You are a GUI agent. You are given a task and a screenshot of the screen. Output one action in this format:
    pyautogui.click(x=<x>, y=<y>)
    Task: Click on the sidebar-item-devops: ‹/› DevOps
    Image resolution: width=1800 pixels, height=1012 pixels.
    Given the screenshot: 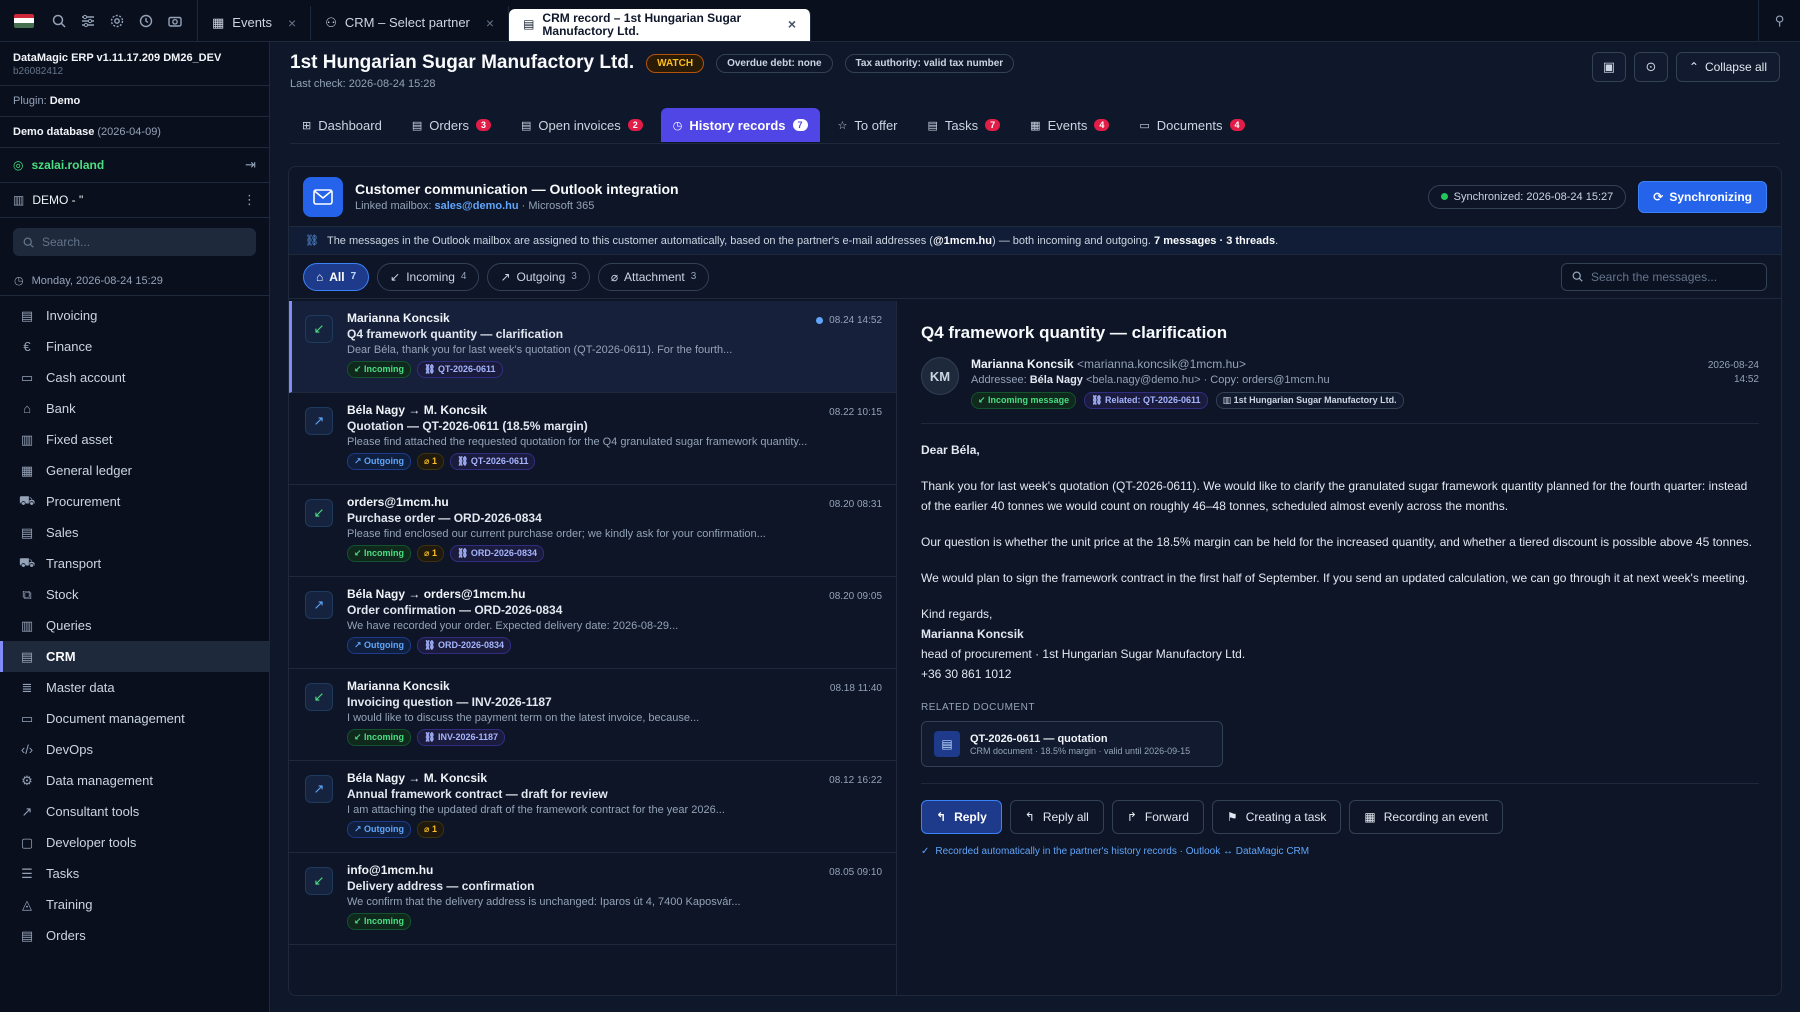 What is the action you would take?
    pyautogui.click(x=134, y=749)
    